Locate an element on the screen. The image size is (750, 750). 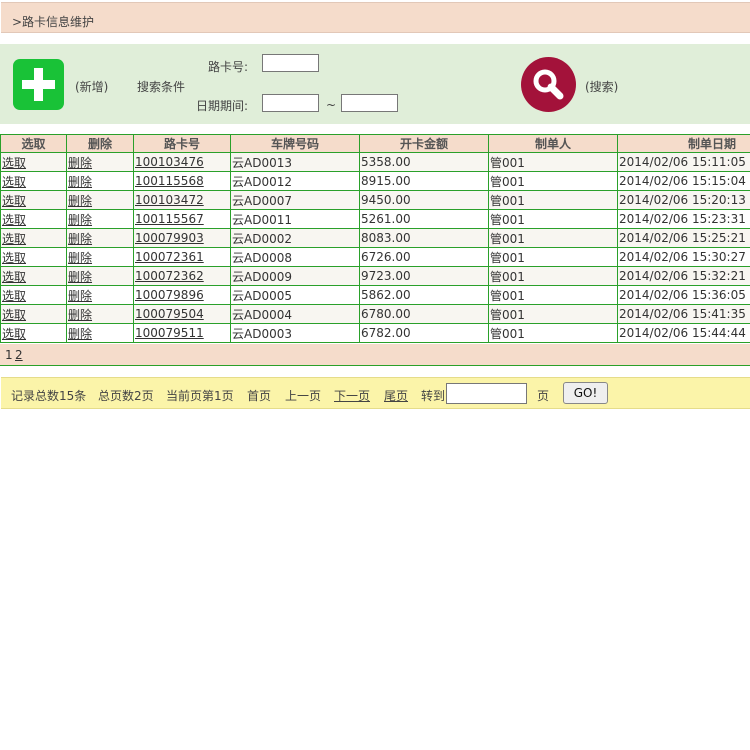
card-no-link: 100103476 is located at coordinates (169, 162).